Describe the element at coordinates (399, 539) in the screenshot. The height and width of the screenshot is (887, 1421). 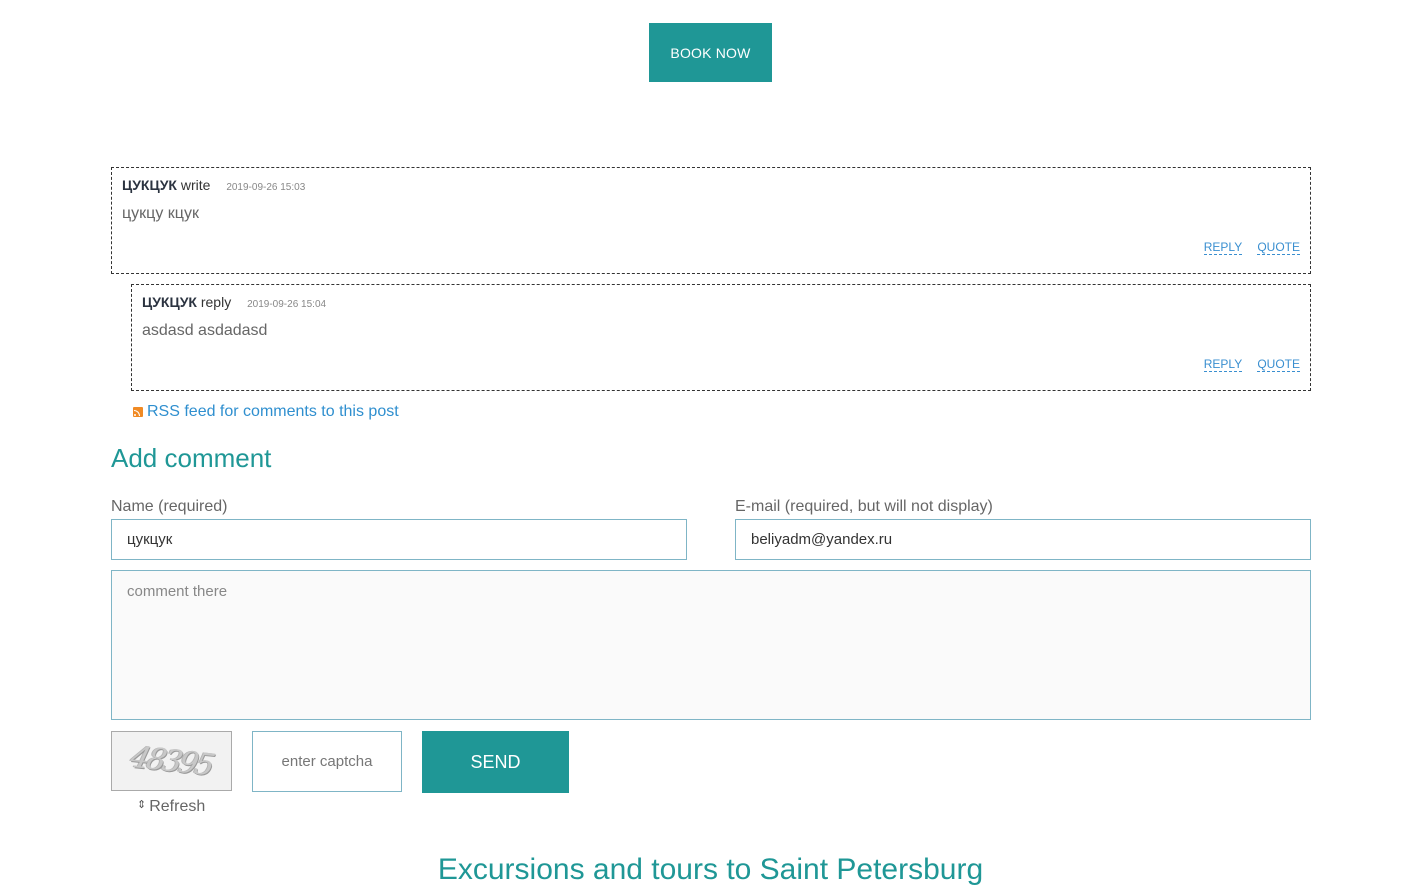
I see `name-input` at that location.